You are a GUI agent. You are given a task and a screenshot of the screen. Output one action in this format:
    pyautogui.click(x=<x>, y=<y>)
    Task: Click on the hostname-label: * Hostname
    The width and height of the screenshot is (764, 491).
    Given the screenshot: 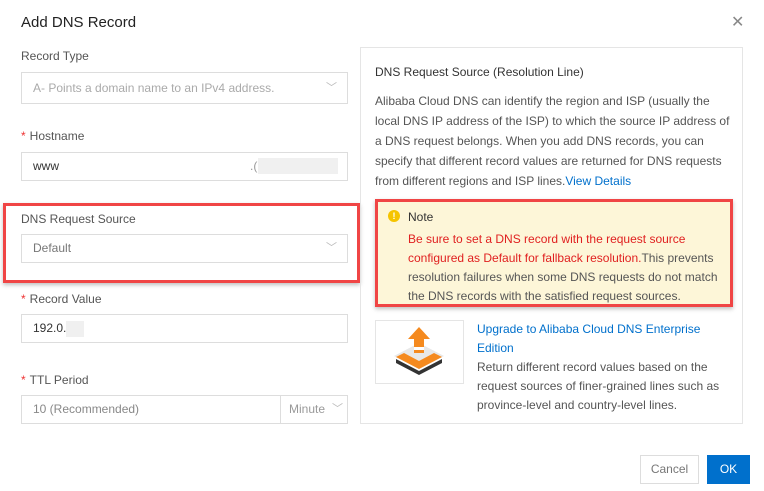 What is the action you would take?
    pyautogui.click(x=52, y=136)
    